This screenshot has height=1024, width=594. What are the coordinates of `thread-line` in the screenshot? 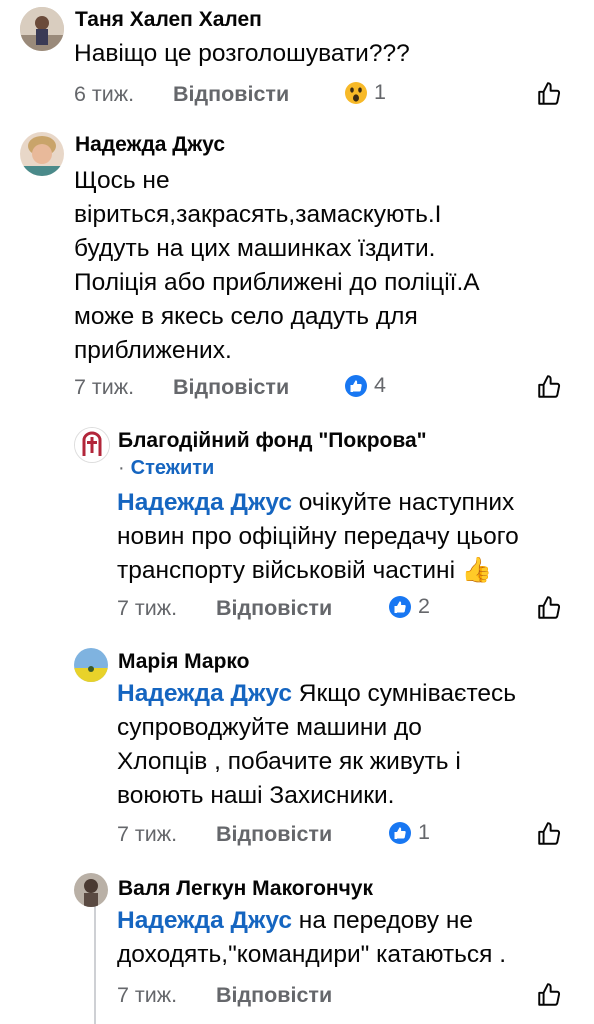 It's located at (95, 964).